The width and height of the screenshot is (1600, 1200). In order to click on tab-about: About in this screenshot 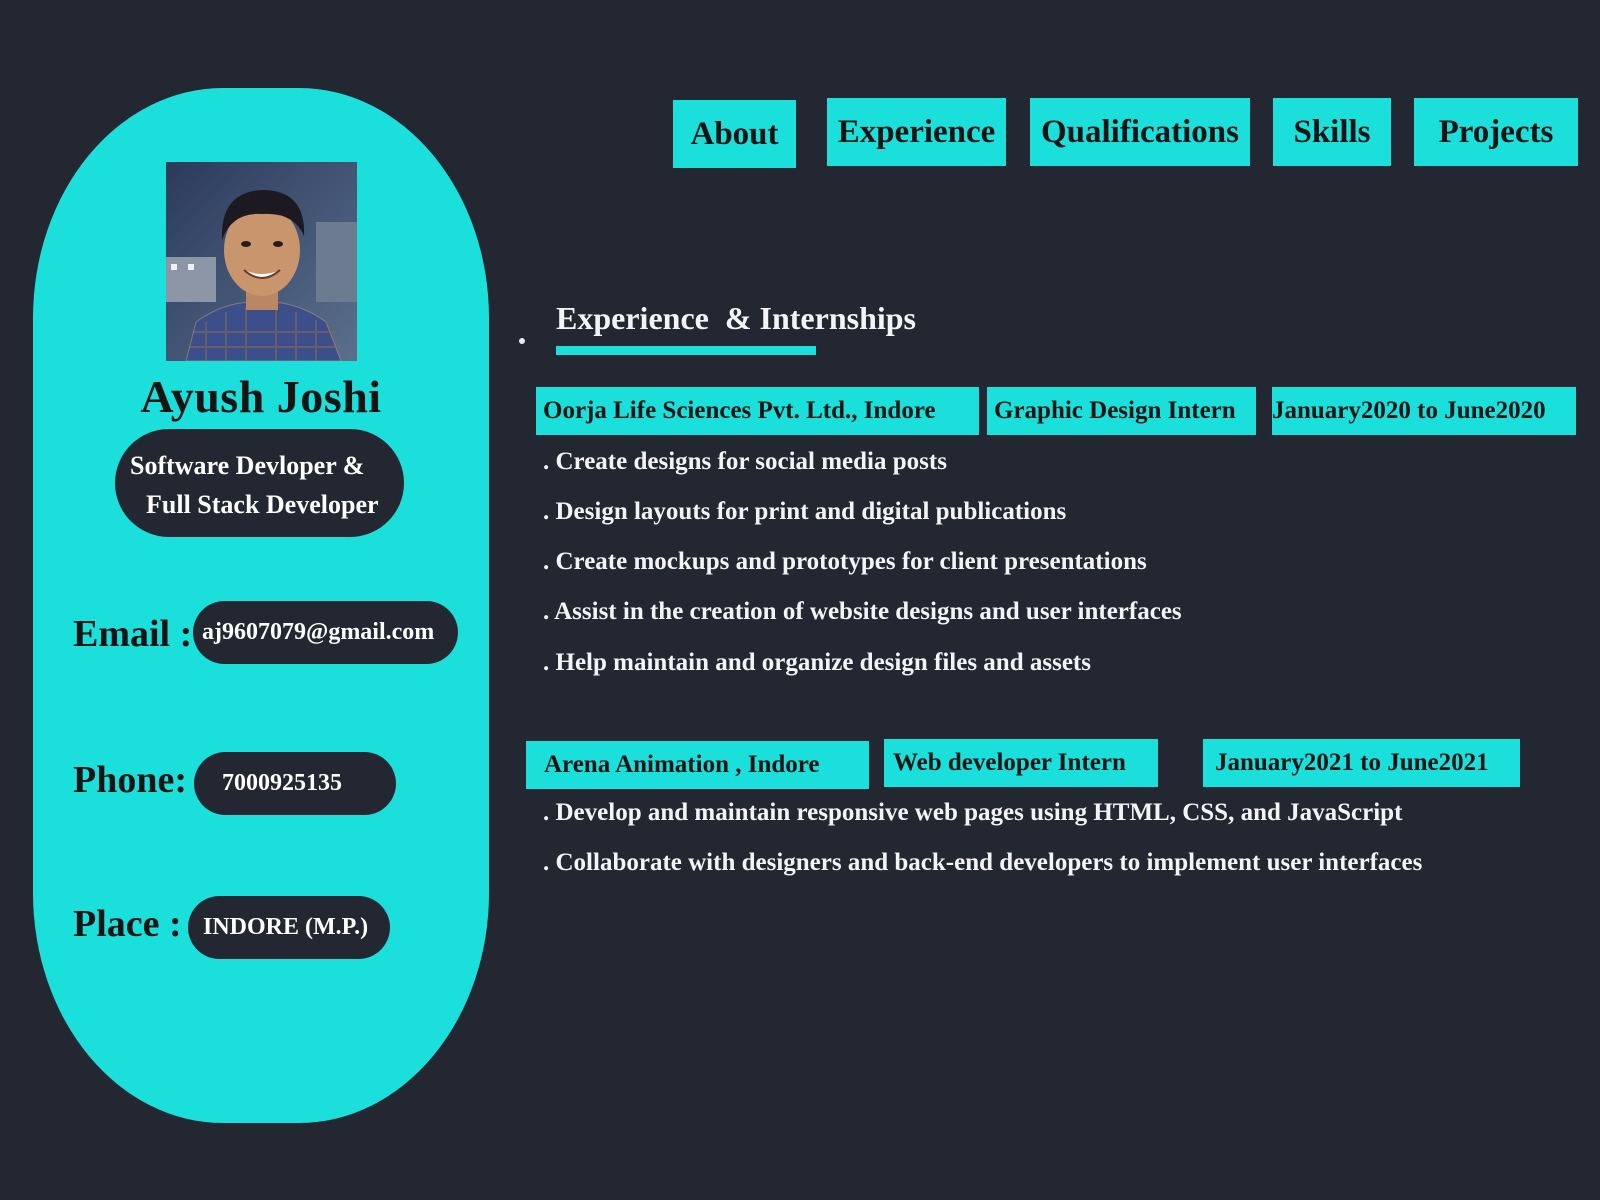, I will do `click(734, 134)`.